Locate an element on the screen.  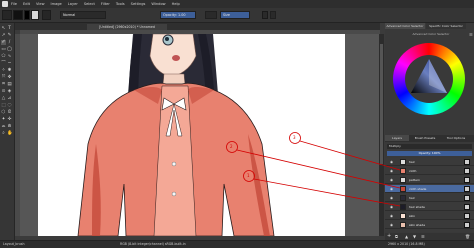
annotation-overlay is located at coordinates (313, 169).